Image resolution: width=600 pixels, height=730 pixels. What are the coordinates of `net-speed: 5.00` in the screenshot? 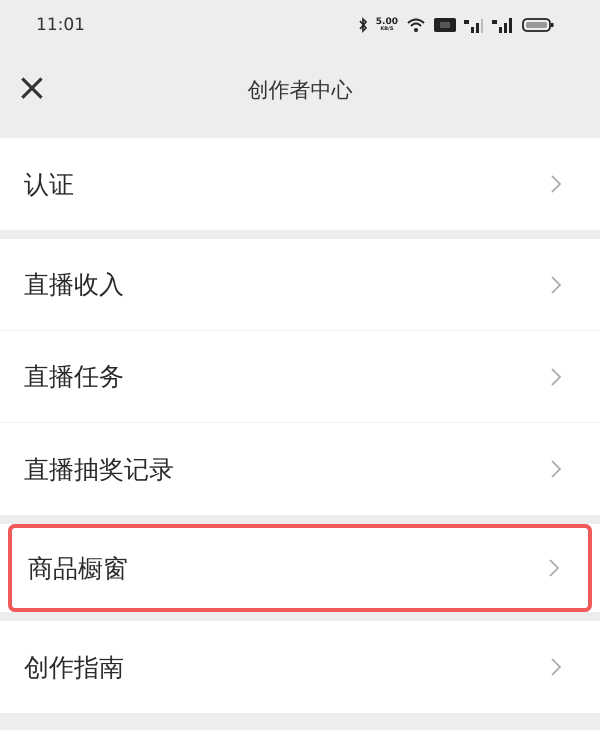 It's located at (387, 22).